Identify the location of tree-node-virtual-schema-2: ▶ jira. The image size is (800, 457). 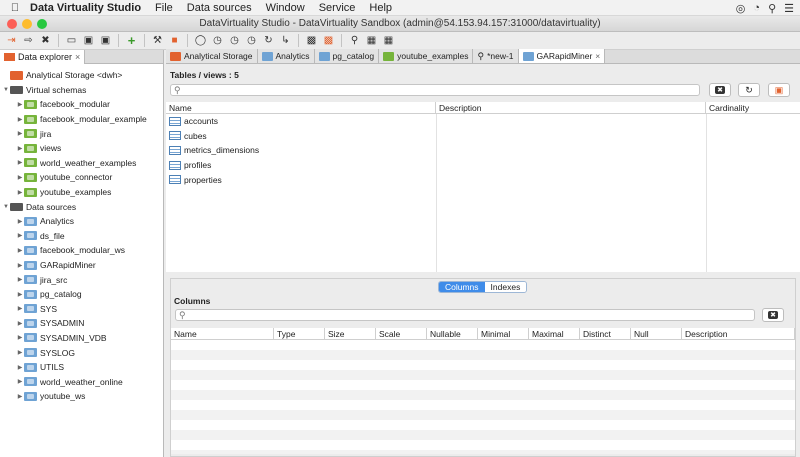
(81, 133).